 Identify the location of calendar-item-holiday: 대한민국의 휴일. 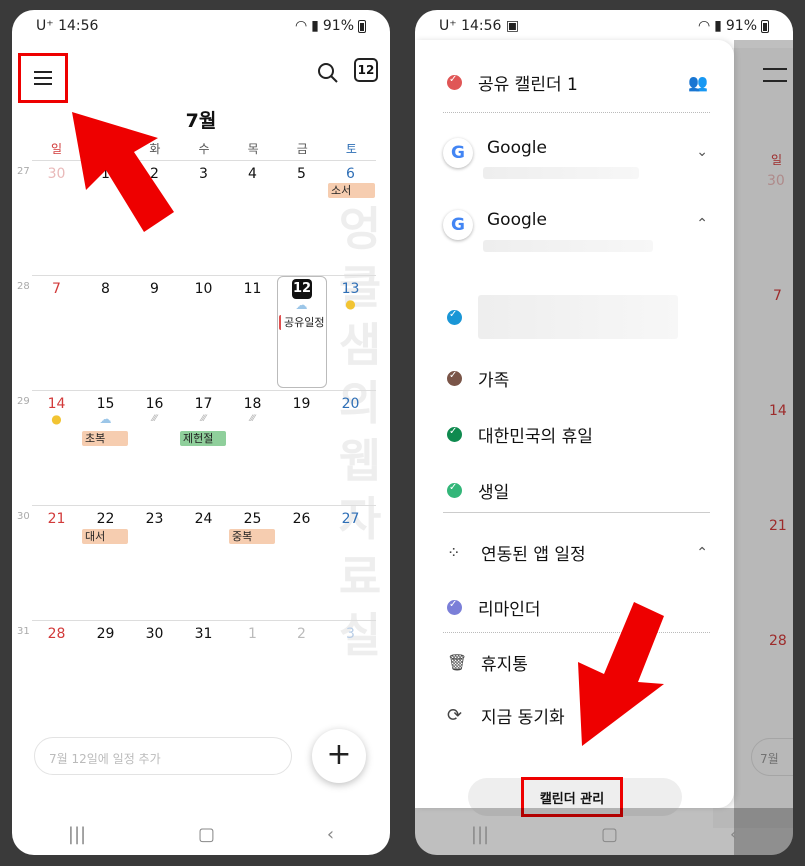
(577, 434).